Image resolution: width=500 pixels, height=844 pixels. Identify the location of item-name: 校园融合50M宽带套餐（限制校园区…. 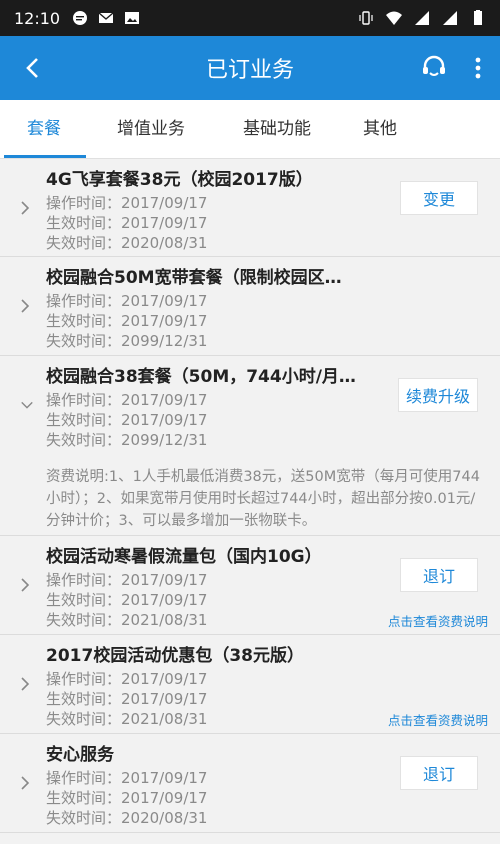
(194, 278).